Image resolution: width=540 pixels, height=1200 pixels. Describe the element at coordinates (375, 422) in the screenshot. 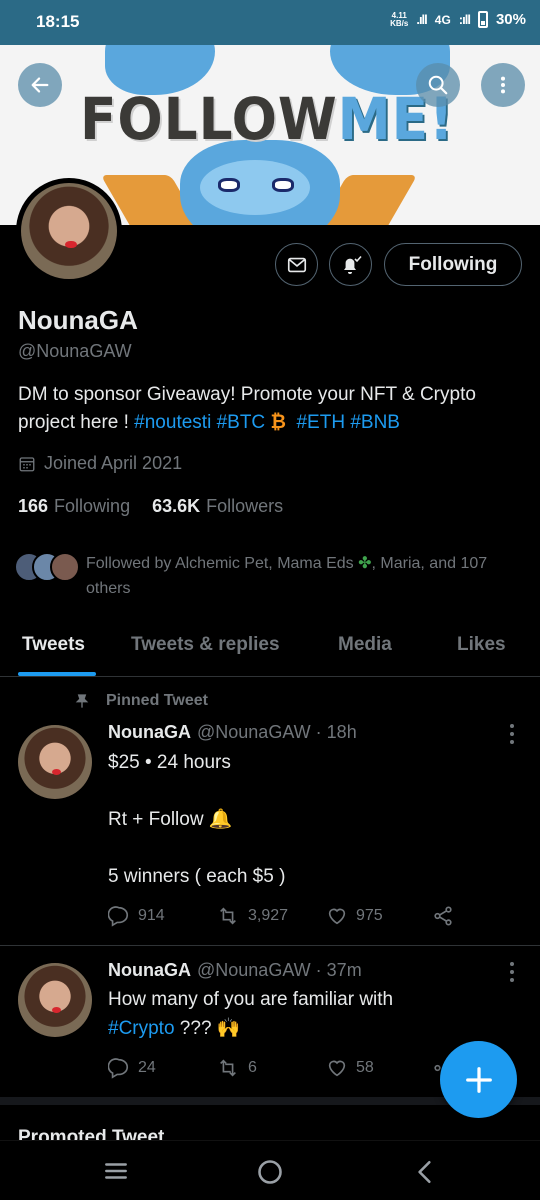

I see `hashtag-bnb: #BNB` at that location.